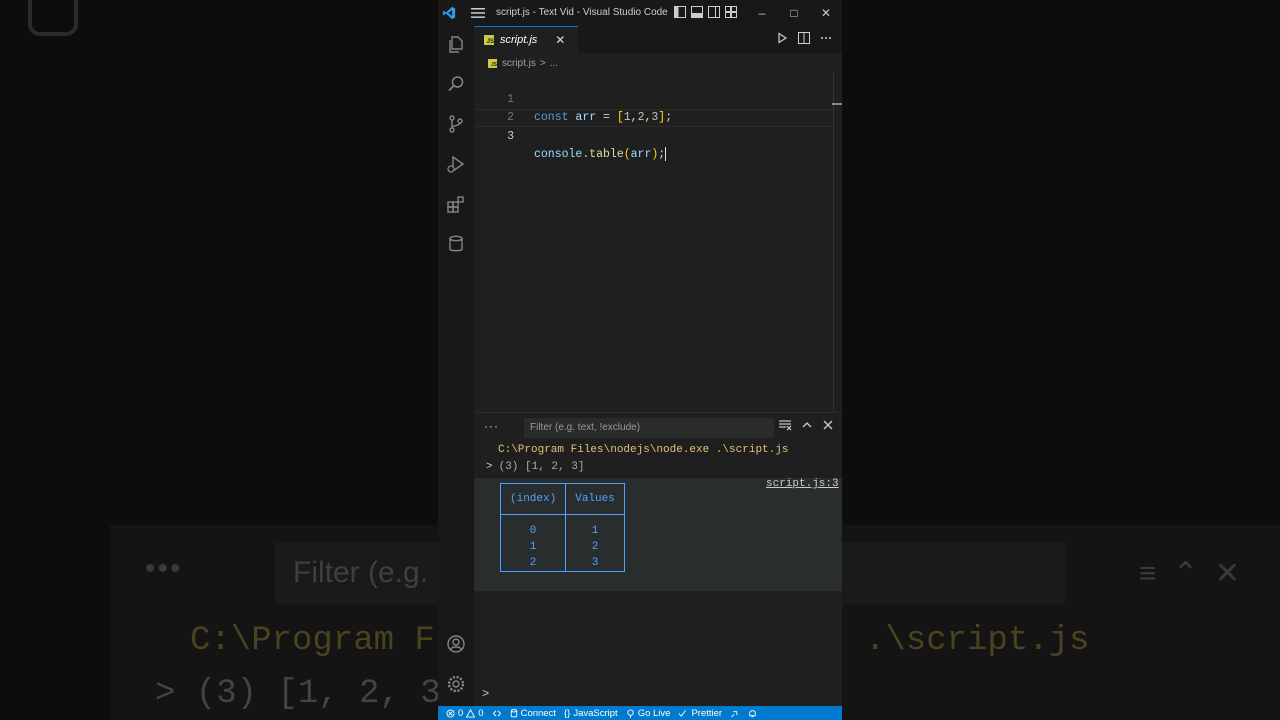 This screenshot has width=1280, height=720. Describe the element at coordinates (465, 713) in the screenshot. I see `problems-status: 0 0` at that location.